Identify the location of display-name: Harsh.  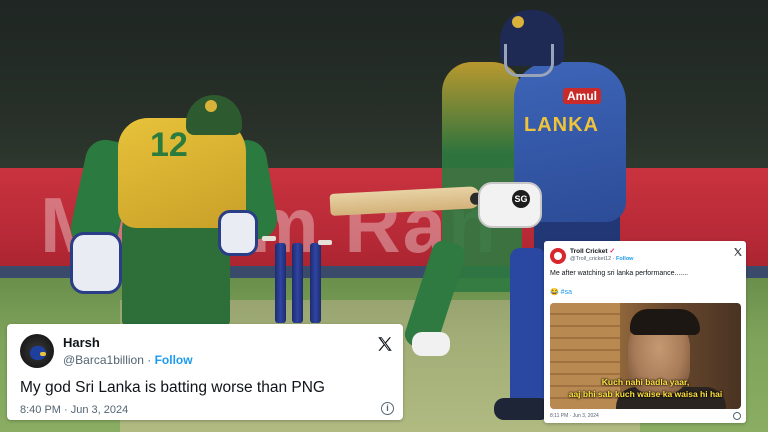
(81, 342).